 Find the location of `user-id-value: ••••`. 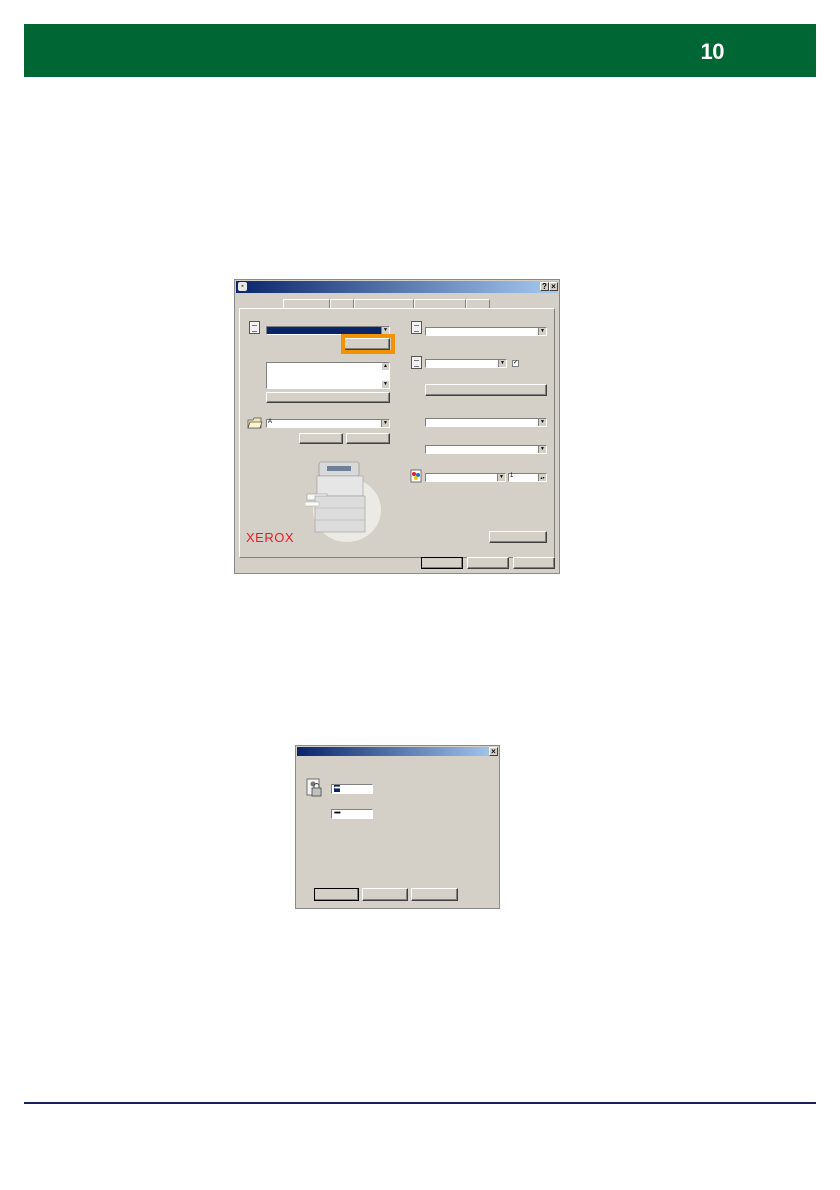

user-id-value: •••• is located at coordinates (337, 788).